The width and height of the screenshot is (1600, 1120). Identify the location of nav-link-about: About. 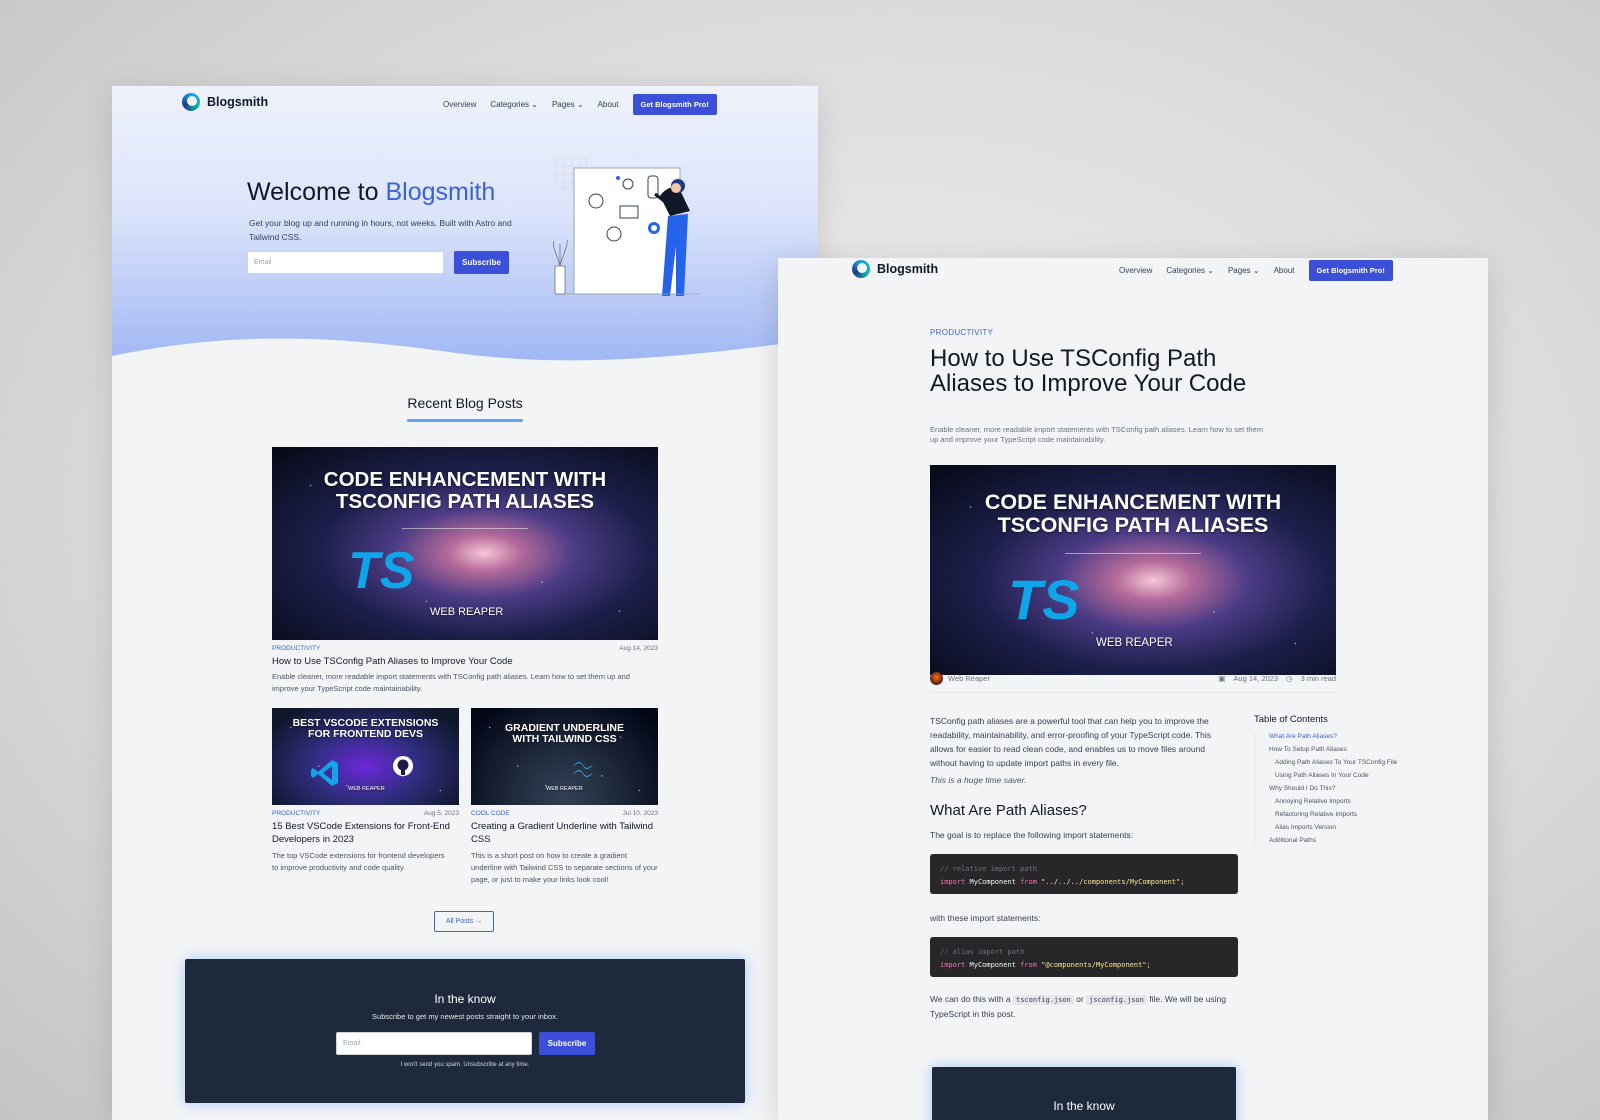
(608, 104).